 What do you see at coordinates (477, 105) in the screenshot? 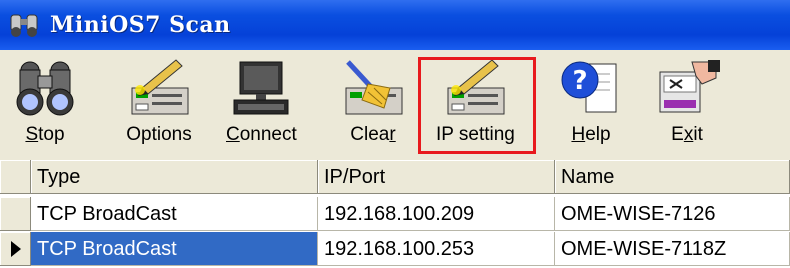
I see `ip-setting-highlight-box` at bounding box center [477, 105].